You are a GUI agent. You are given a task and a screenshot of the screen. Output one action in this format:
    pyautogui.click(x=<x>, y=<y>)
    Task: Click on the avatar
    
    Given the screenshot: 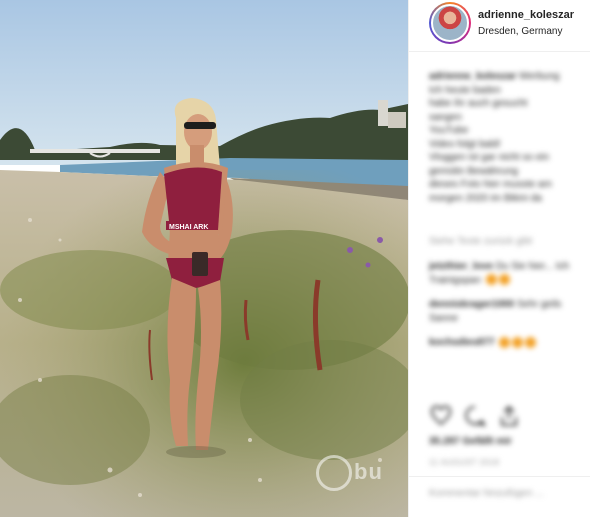 What is the action you would take?
    pyautogui.click(x=450, y=23)
    